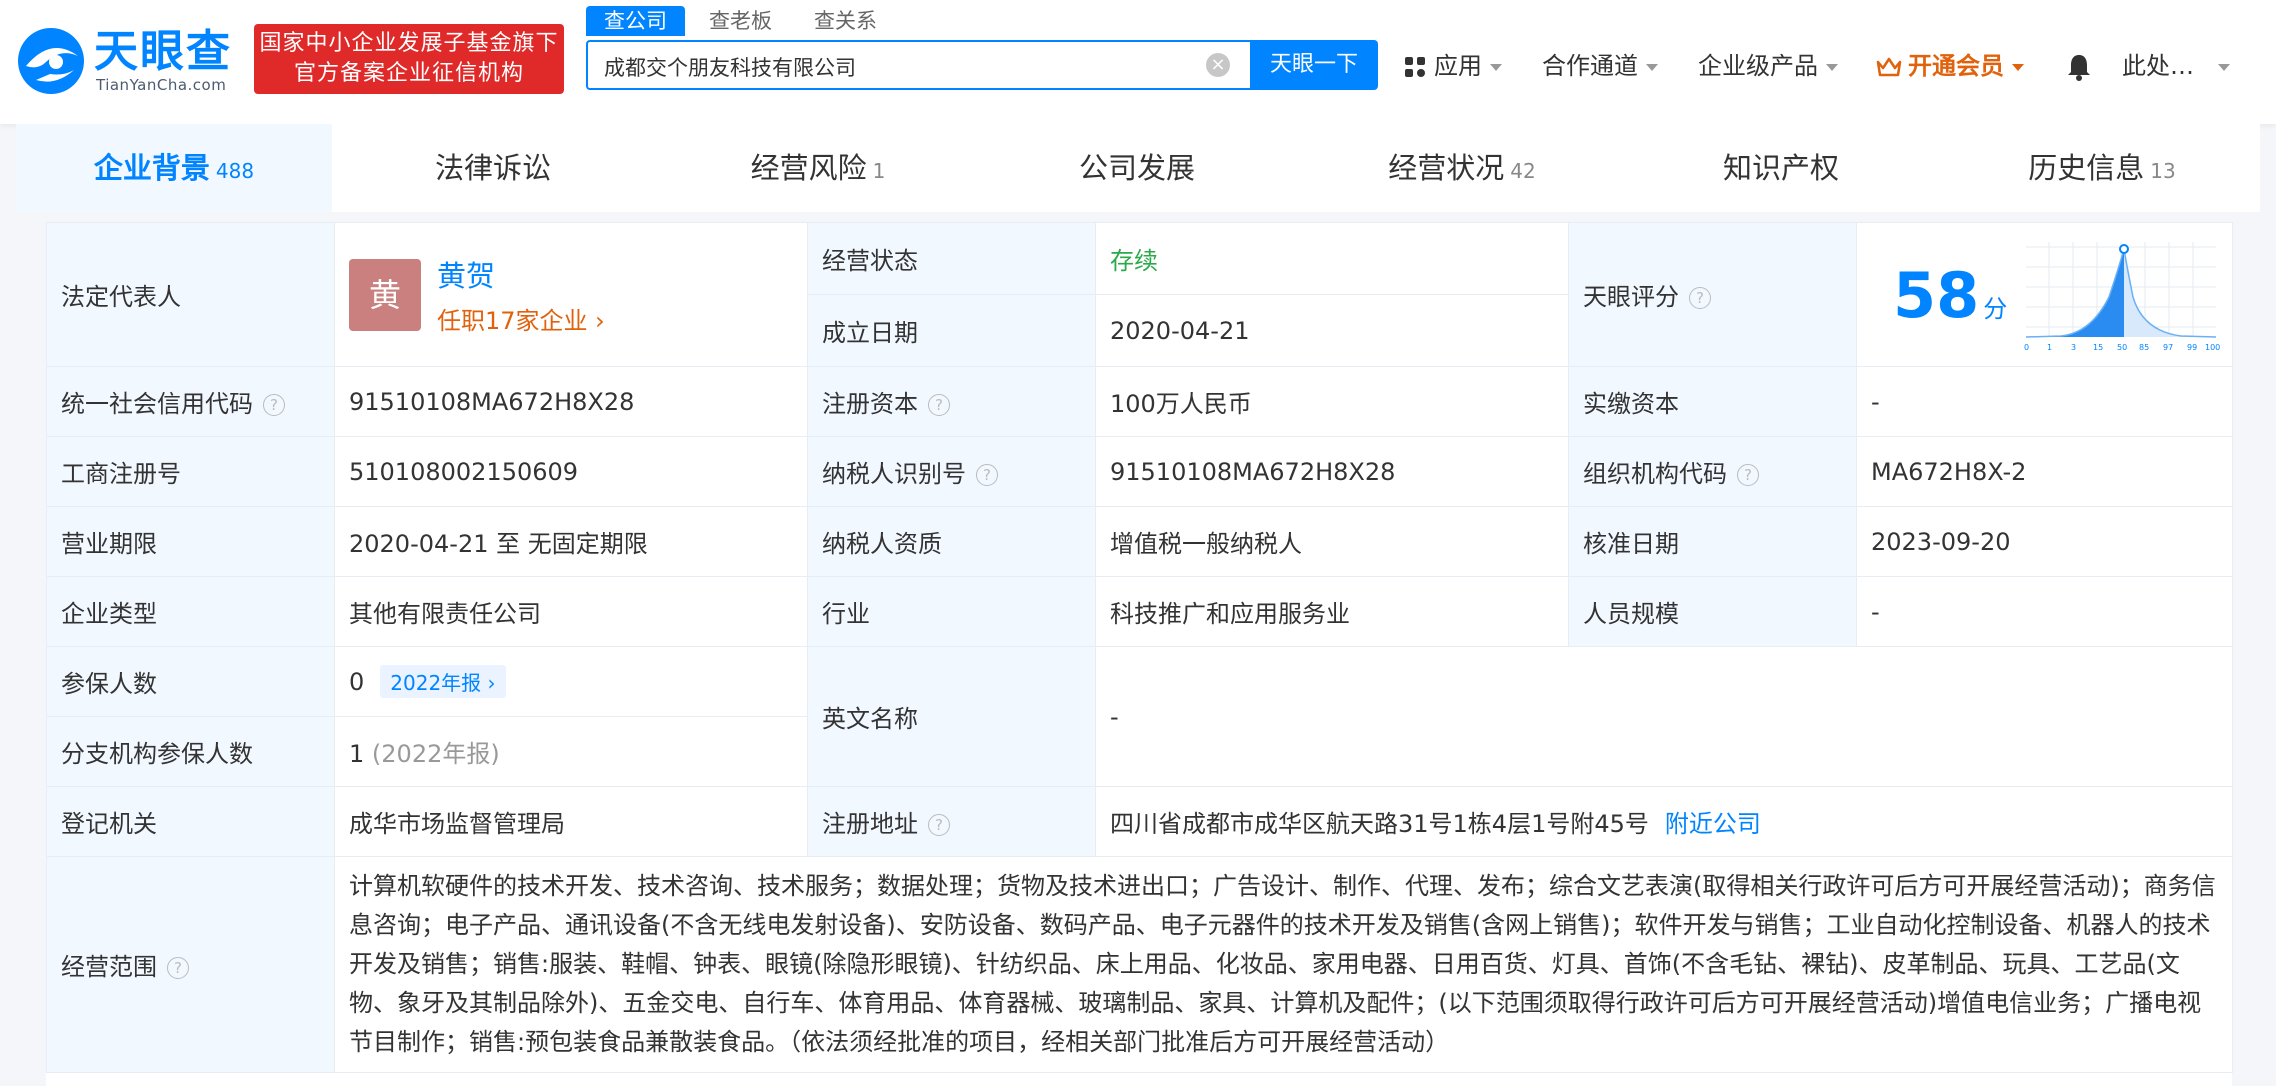 Image resolution: width=2276 pixels, height=1086 pixels. I want to click on tab-company-development: 公司发展, so click(1140, 168).